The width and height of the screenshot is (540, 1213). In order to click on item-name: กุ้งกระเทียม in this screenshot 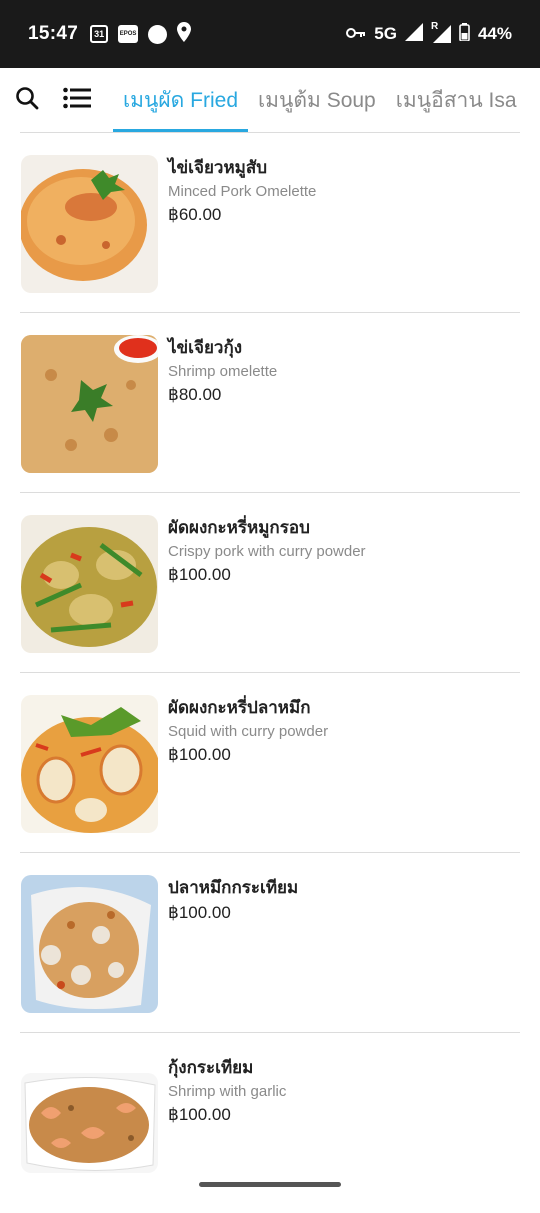, I will do `click(211, 1068)`.